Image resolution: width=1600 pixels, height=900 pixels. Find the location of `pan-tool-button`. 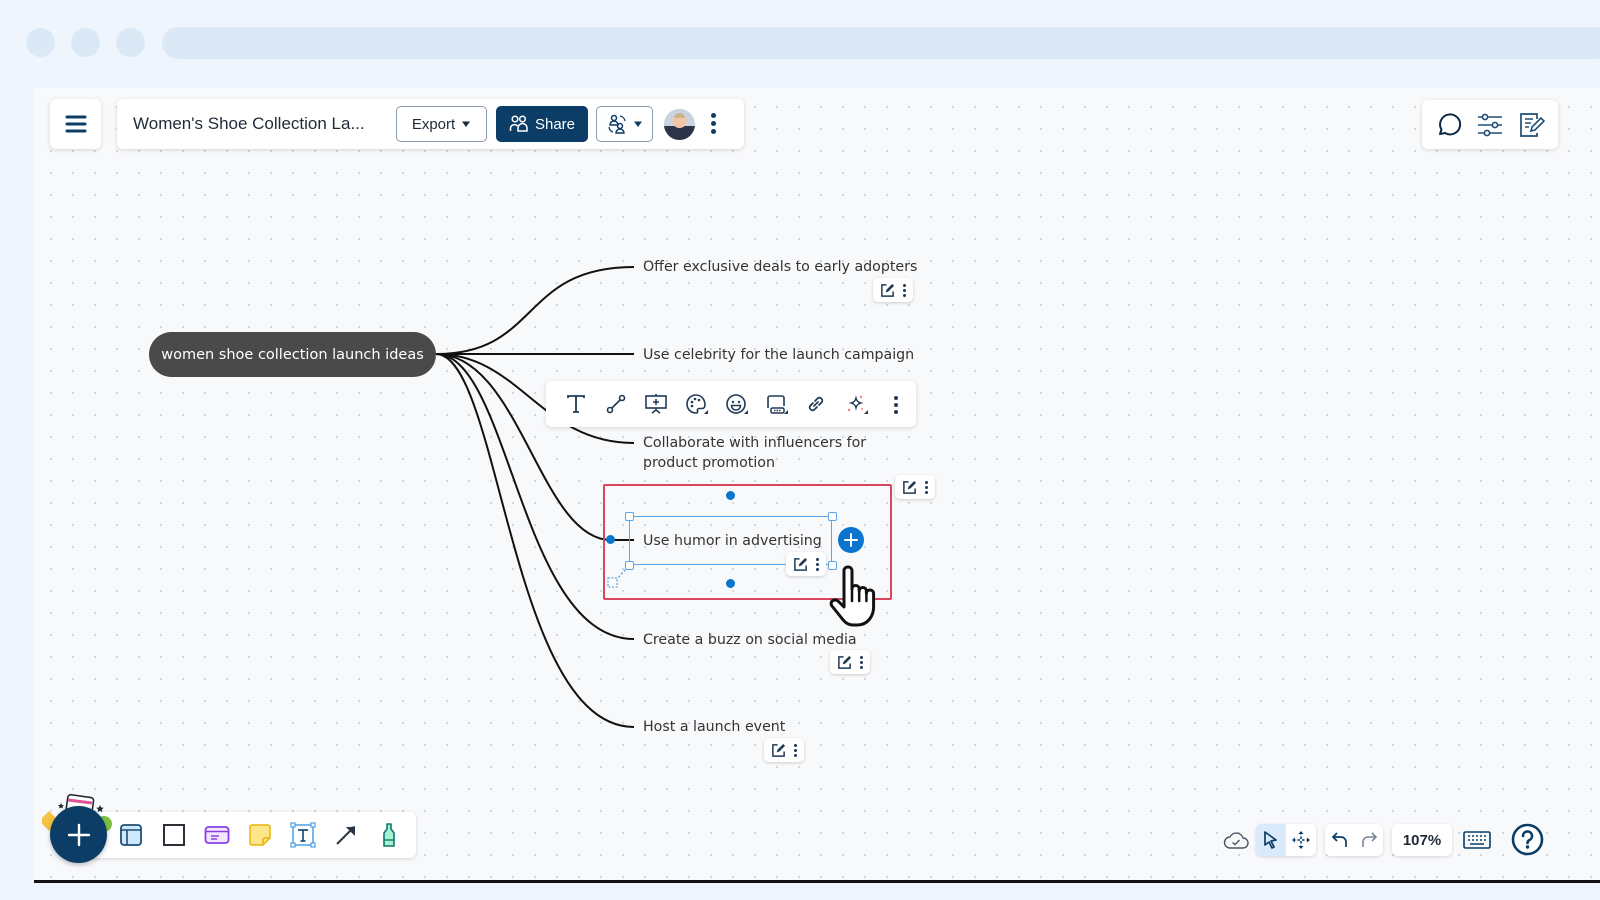

pan-tool-button is located at coordinates (1301, 840).